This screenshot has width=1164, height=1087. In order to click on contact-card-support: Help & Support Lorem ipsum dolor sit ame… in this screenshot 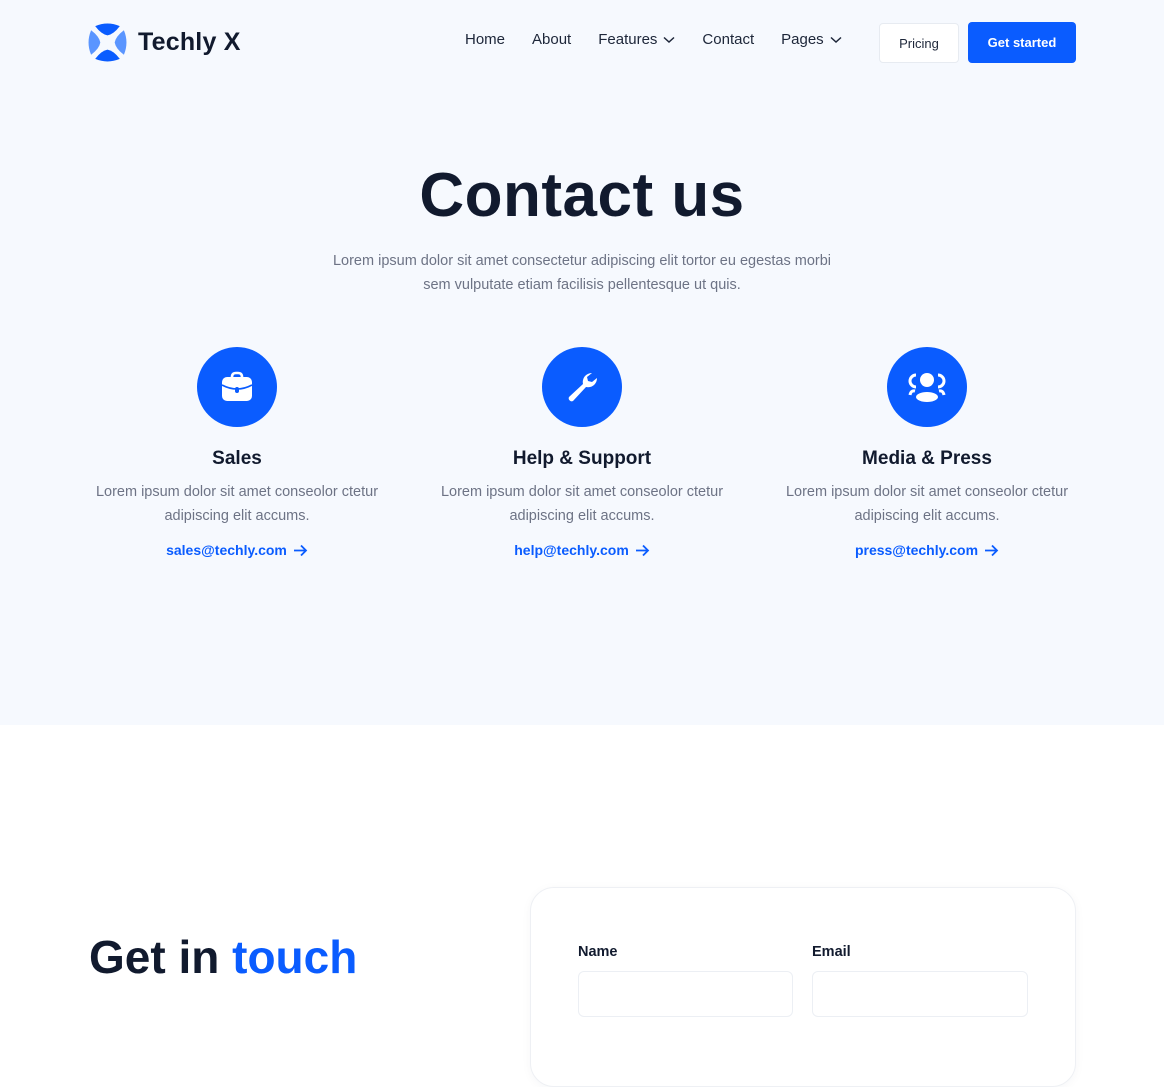, I will do `click(582, 453)`.